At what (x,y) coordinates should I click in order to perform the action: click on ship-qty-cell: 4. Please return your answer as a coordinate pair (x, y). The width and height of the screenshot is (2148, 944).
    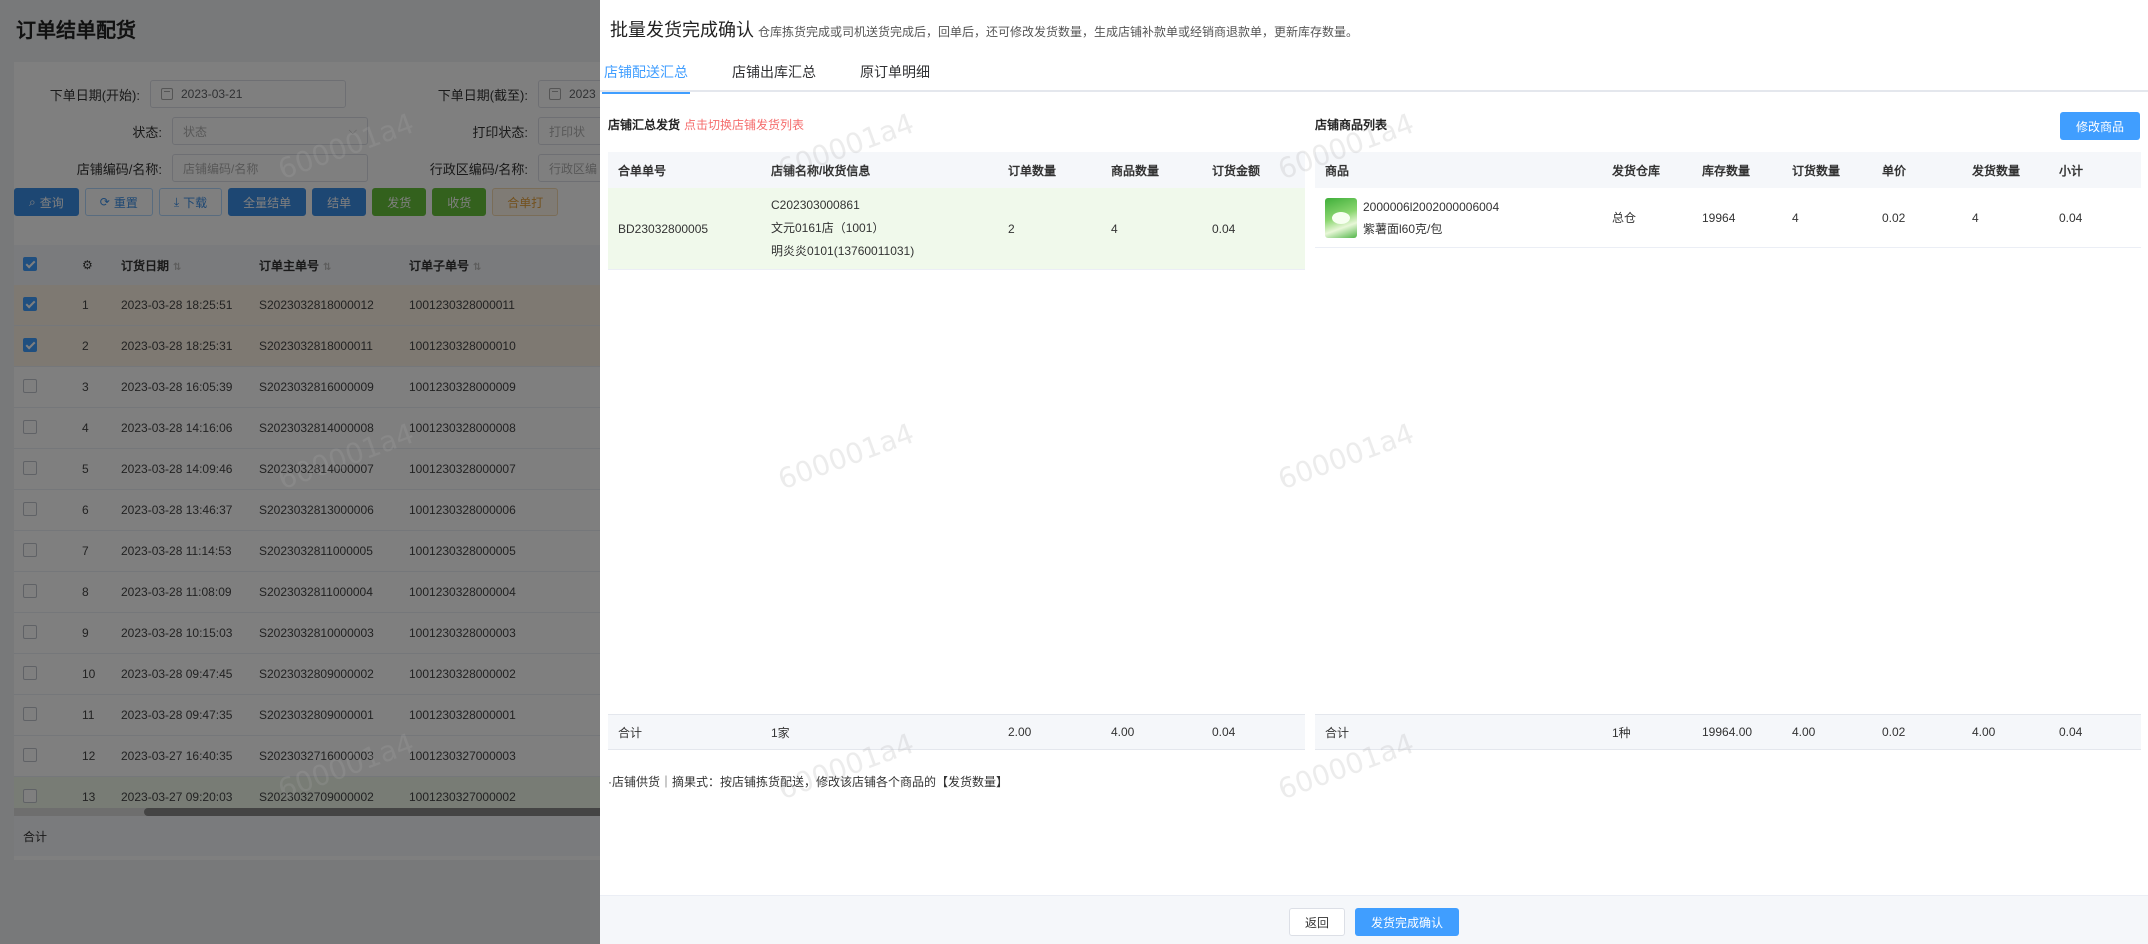
    Looking at the image, I should click on (2005, 218).